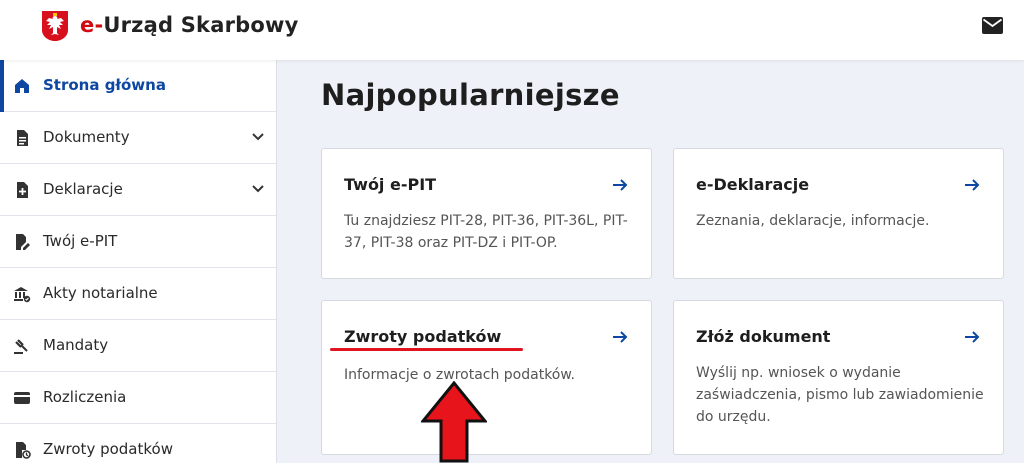 The height and width of the screenshot is (463, 1024). Describe the element at coordinates (512, 30) in the screenshot. I see `top-header: e-Urząd Skarbowy` at that location.